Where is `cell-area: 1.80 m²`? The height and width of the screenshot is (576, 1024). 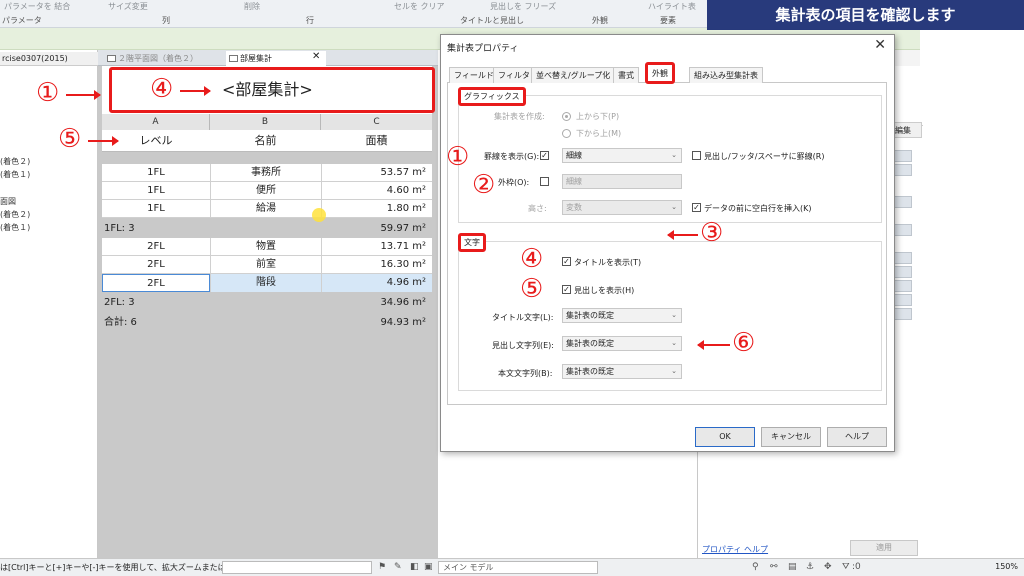 cell-area: 1.80 m² is located at coordinates (376, 209).